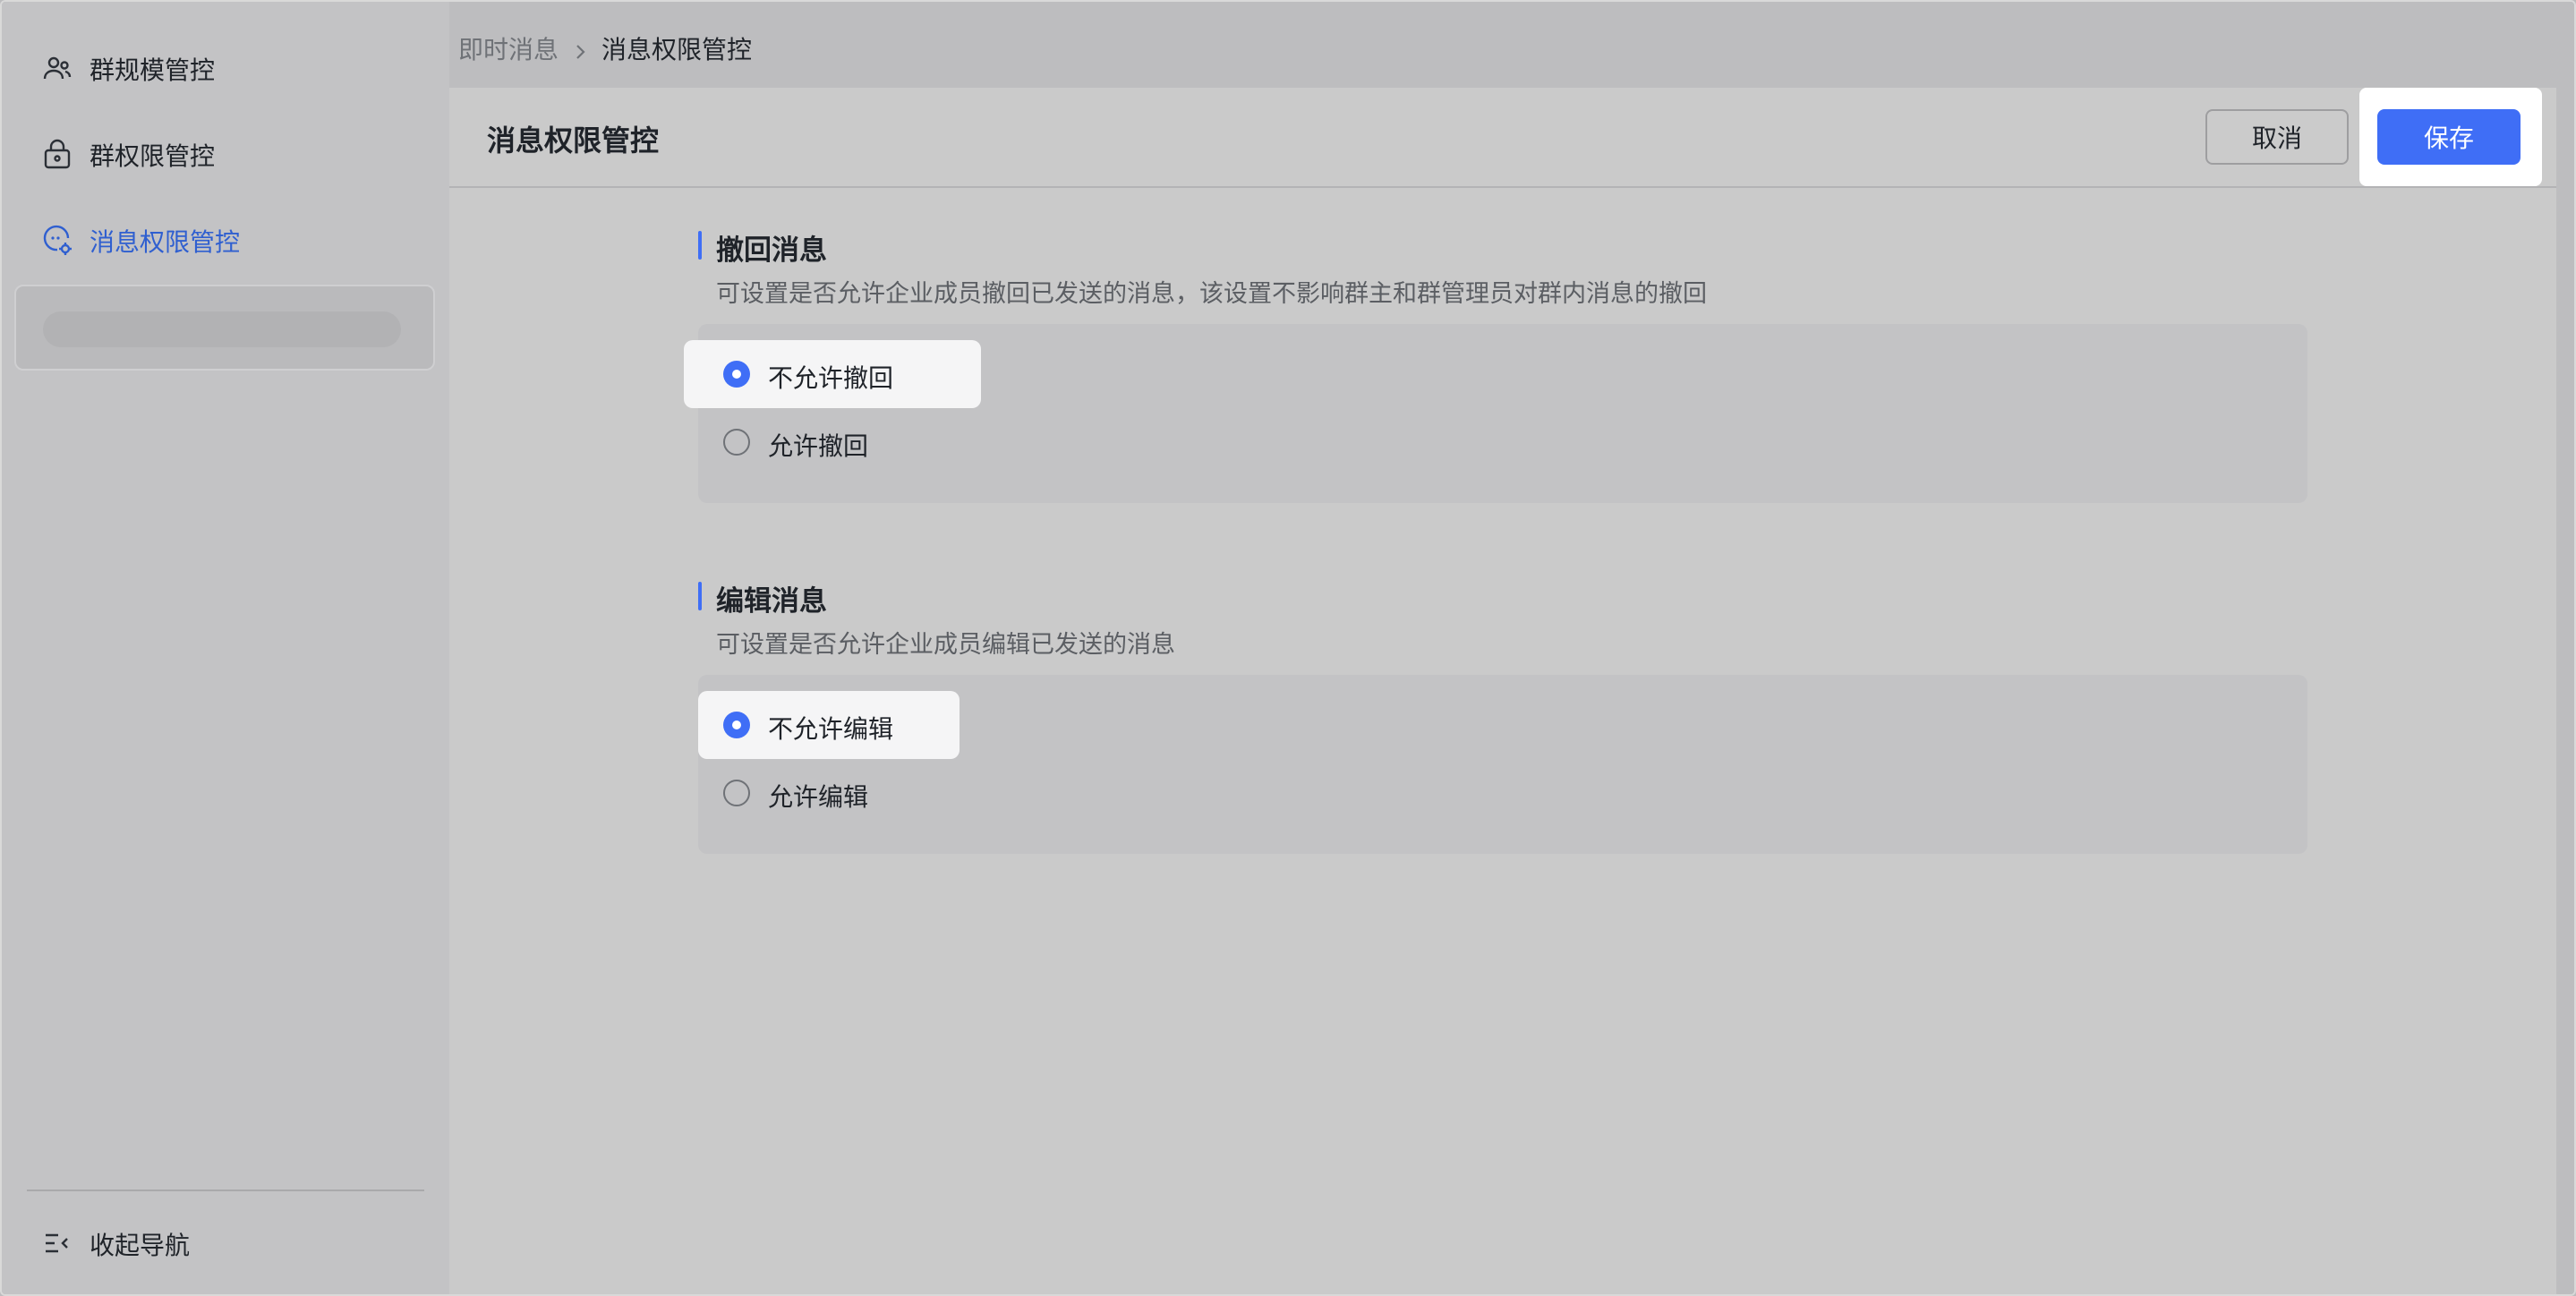 This screenshot has height=1296, width=2576. I want to click on lock-icon, so click(57, 155).